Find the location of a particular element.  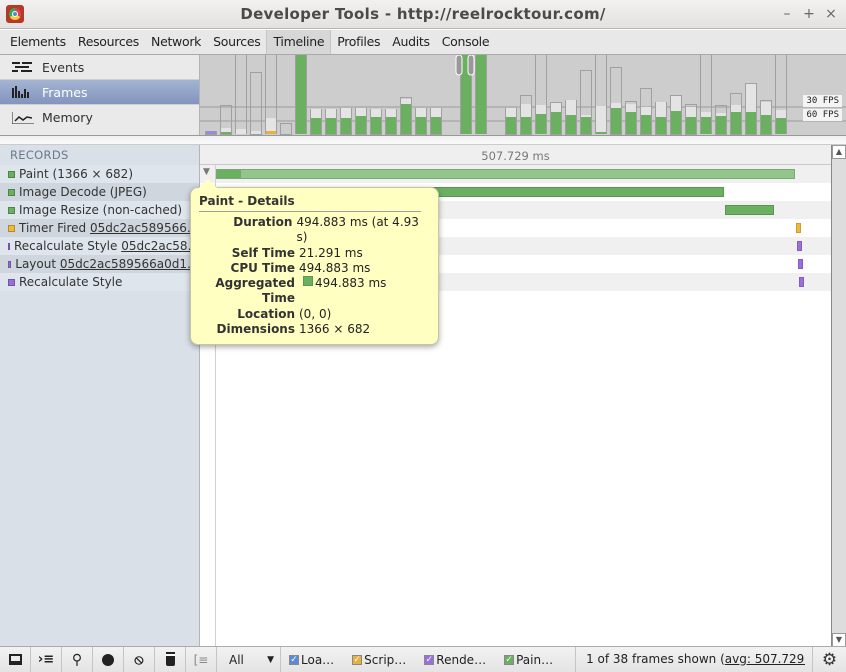

overview-mode-memory: Memory is located at coordinates (99, 117).